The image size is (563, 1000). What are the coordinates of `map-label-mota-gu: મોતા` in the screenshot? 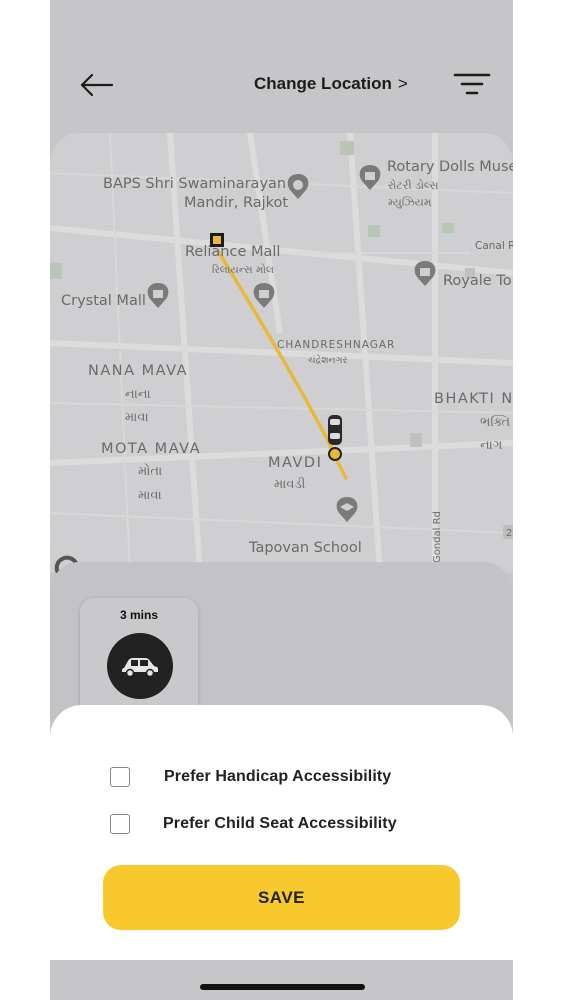 It's located at (150, 471).